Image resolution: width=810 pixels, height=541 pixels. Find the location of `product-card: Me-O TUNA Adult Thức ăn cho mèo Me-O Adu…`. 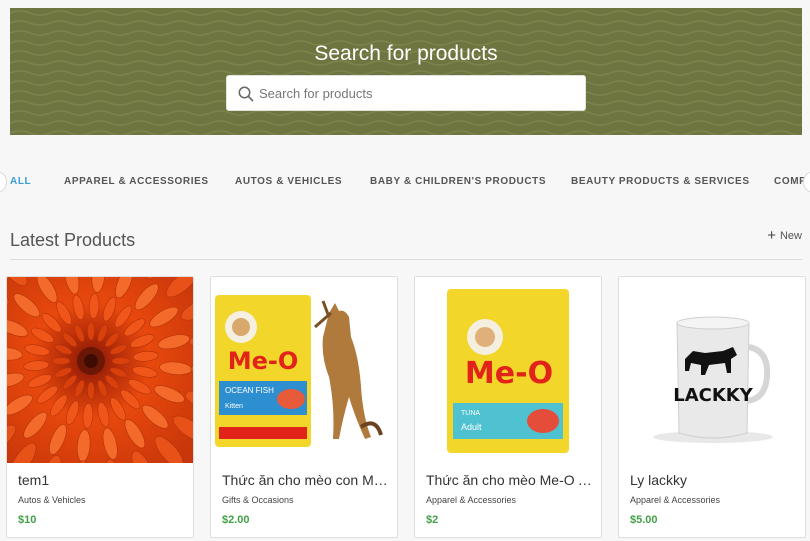

product-card: Me-O TUNA Adult Thức ăn cho mèo Me-O Adu… is located at coordinates (508, 407).